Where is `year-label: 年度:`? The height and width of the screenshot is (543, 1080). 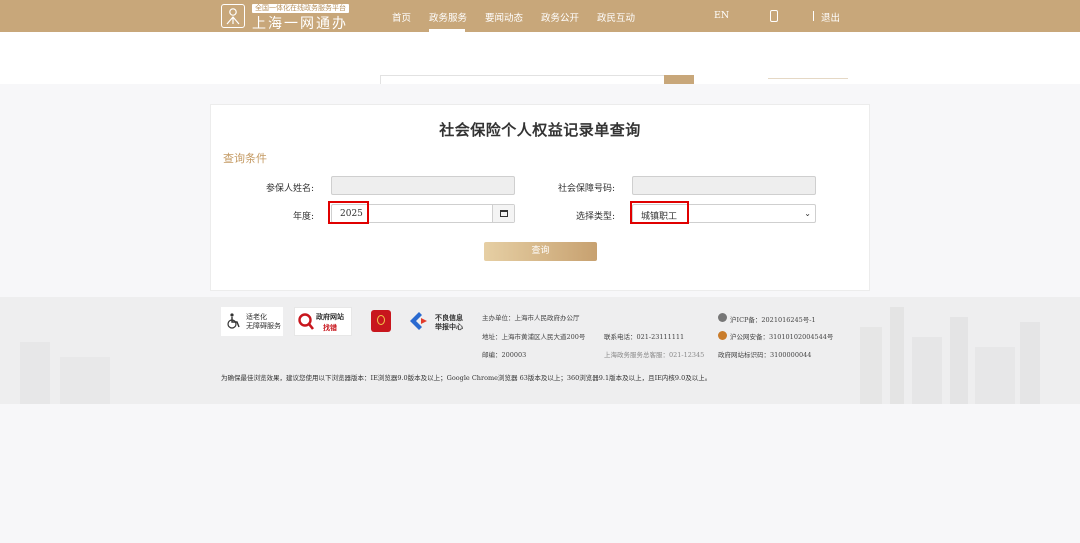
year-label: 年度: is located at coordinates (303, 217).